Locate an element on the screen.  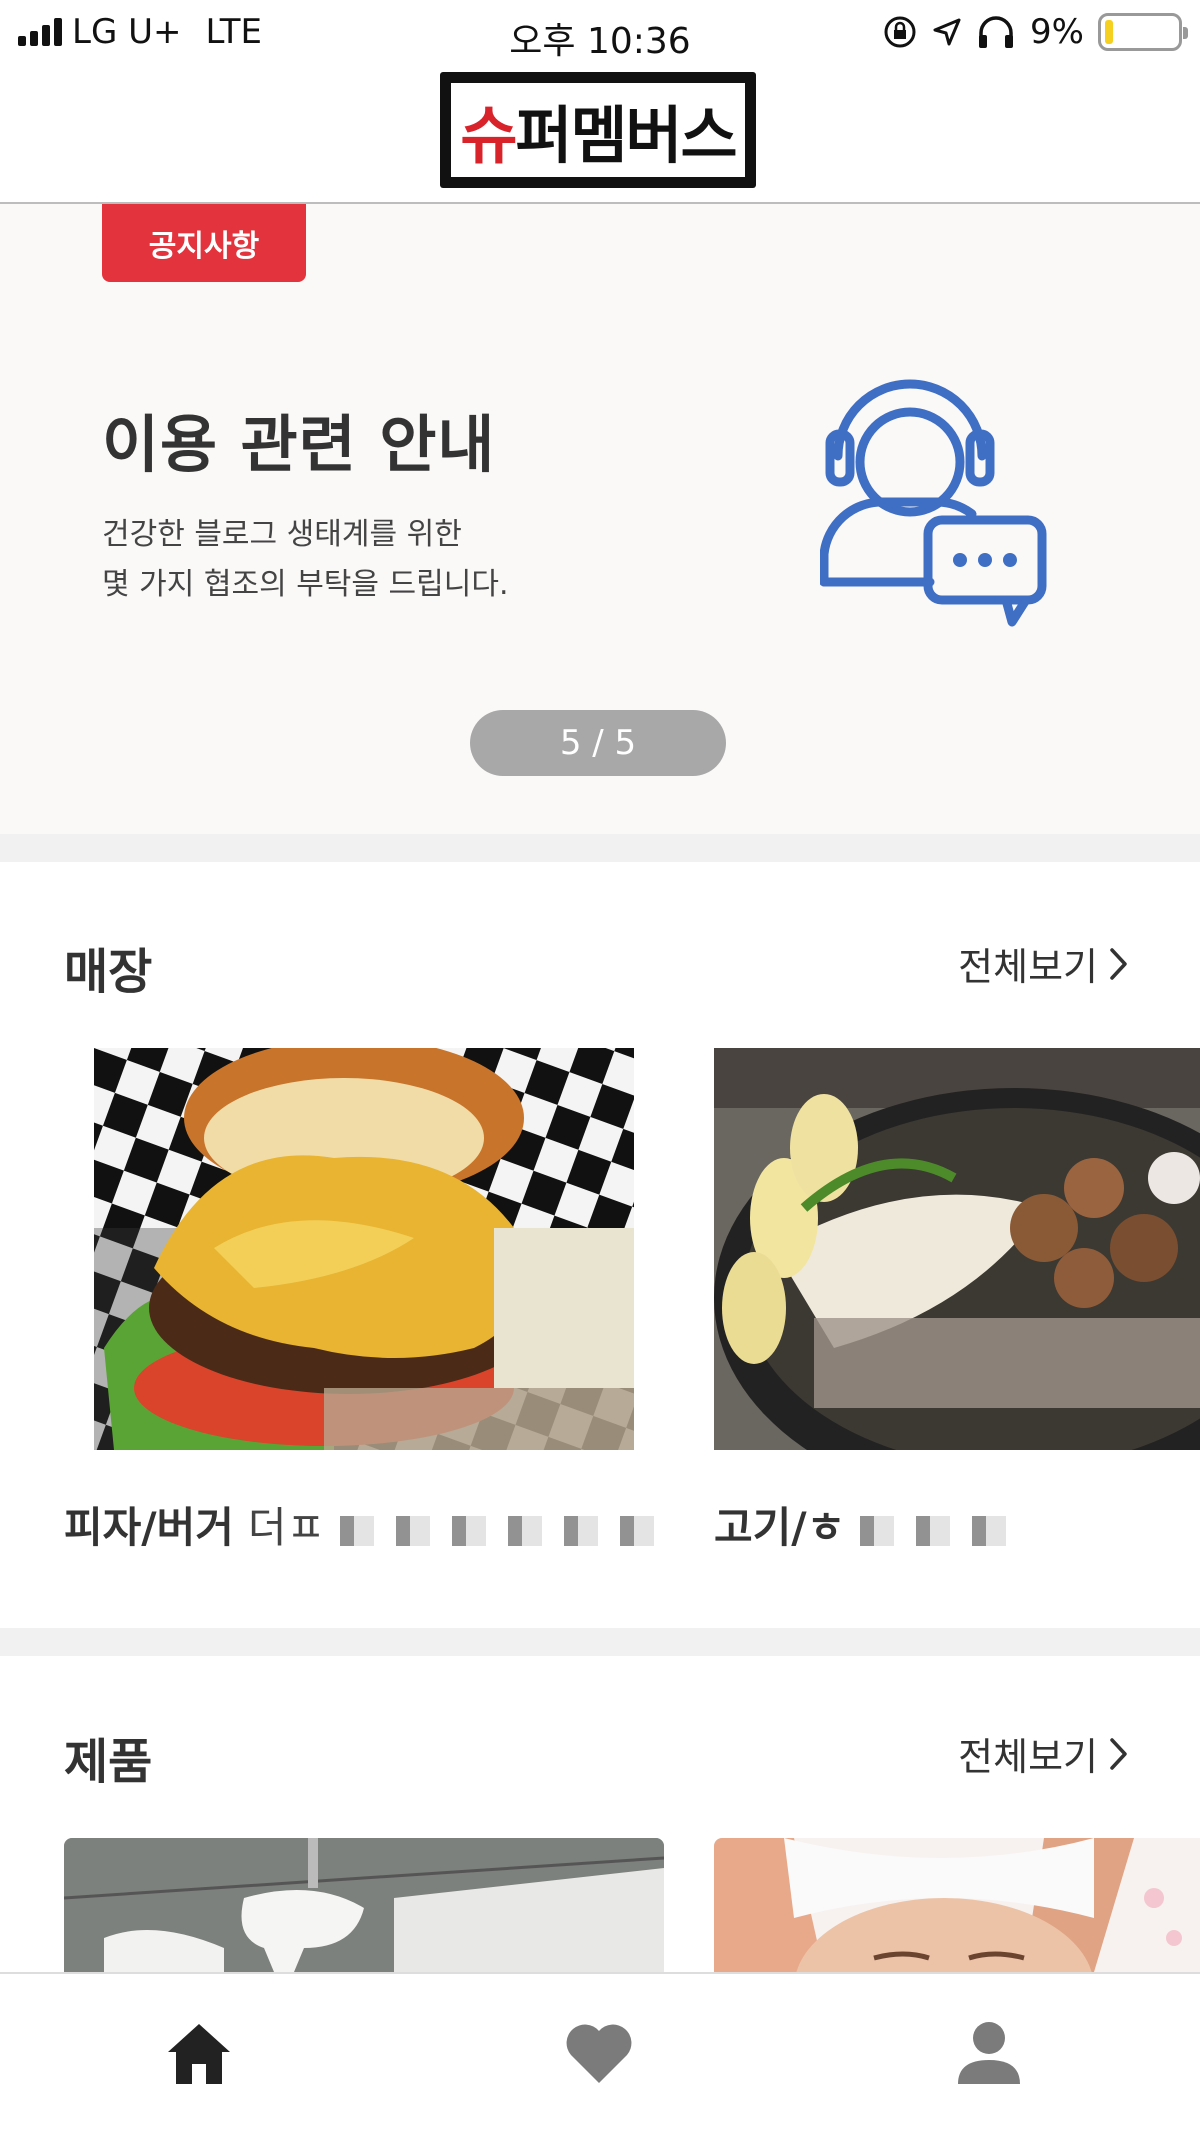
tab-favorites is located at coordinates (599, 2053).